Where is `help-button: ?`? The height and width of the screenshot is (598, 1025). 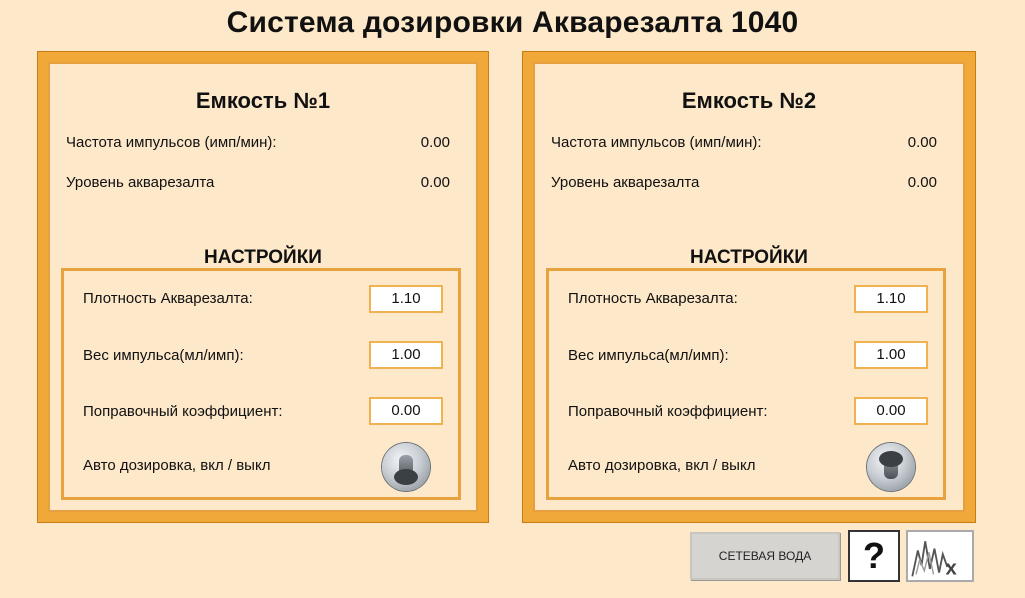 help-button: ? is located at coordinates (874, 556).